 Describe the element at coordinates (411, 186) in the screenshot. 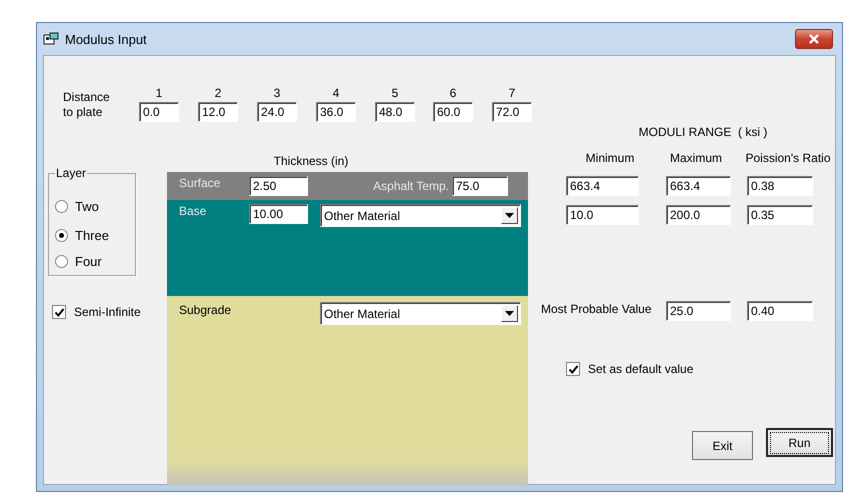

I see `asphalt-temp-label: Asphalt Temp.` at that location.